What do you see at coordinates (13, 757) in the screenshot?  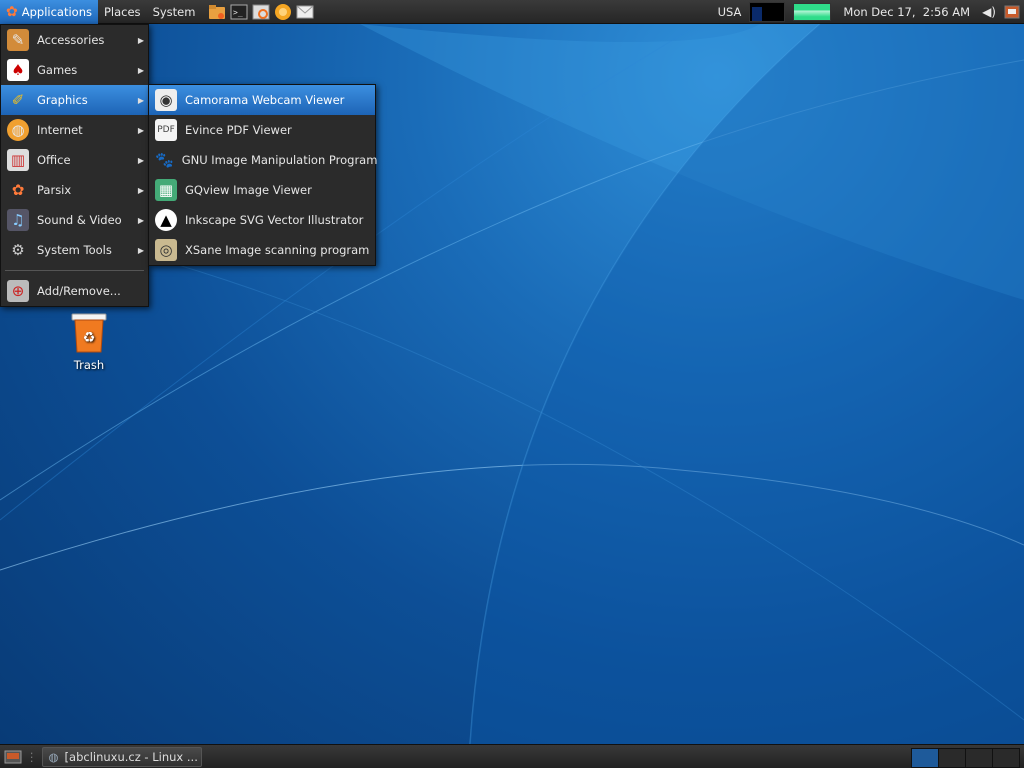 I see `show-desktop-icon` at bounding box center [13, 757].